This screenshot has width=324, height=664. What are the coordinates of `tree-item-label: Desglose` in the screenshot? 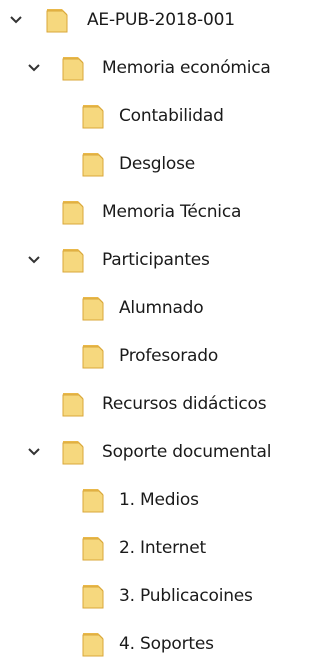 It's located at (157, 164).